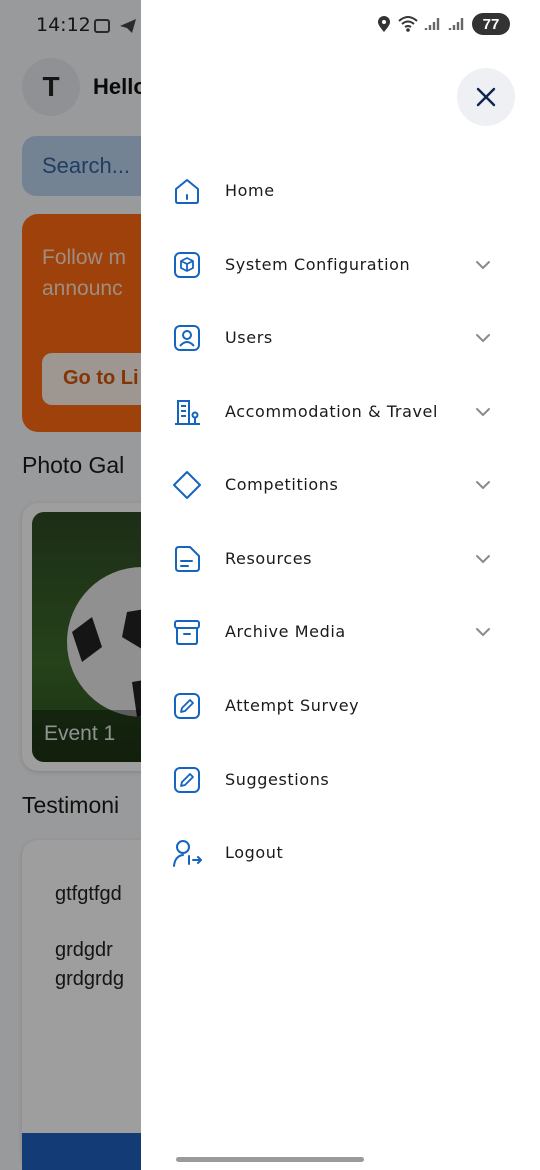  Describe the element at coordinates (270, 1159) in the screenshot. I see `home-indicator` at that location.